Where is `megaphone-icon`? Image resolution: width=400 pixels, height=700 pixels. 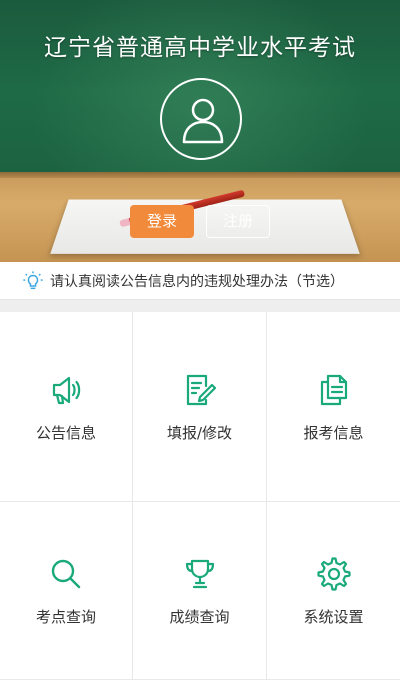 megaphone-icon is located at coordinates (66, 390).